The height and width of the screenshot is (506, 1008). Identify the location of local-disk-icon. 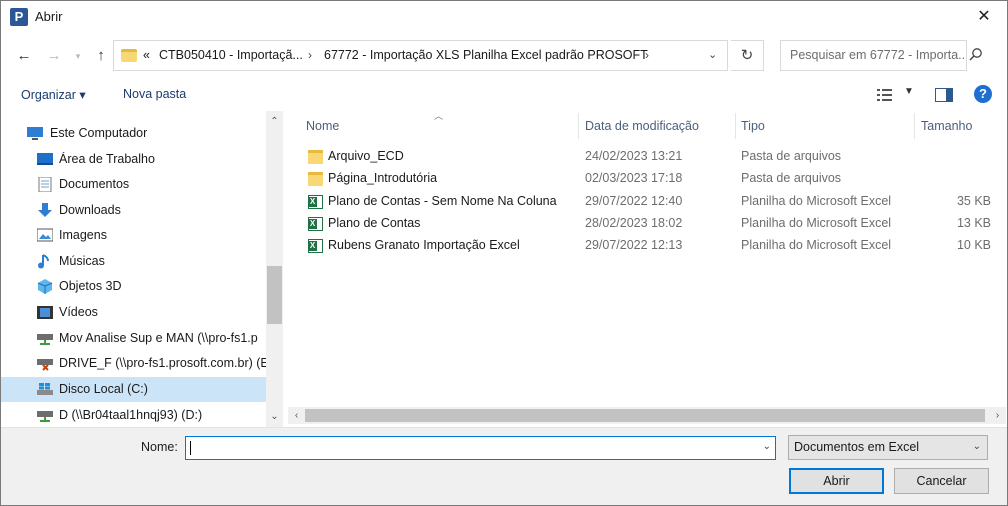
(45, 389).